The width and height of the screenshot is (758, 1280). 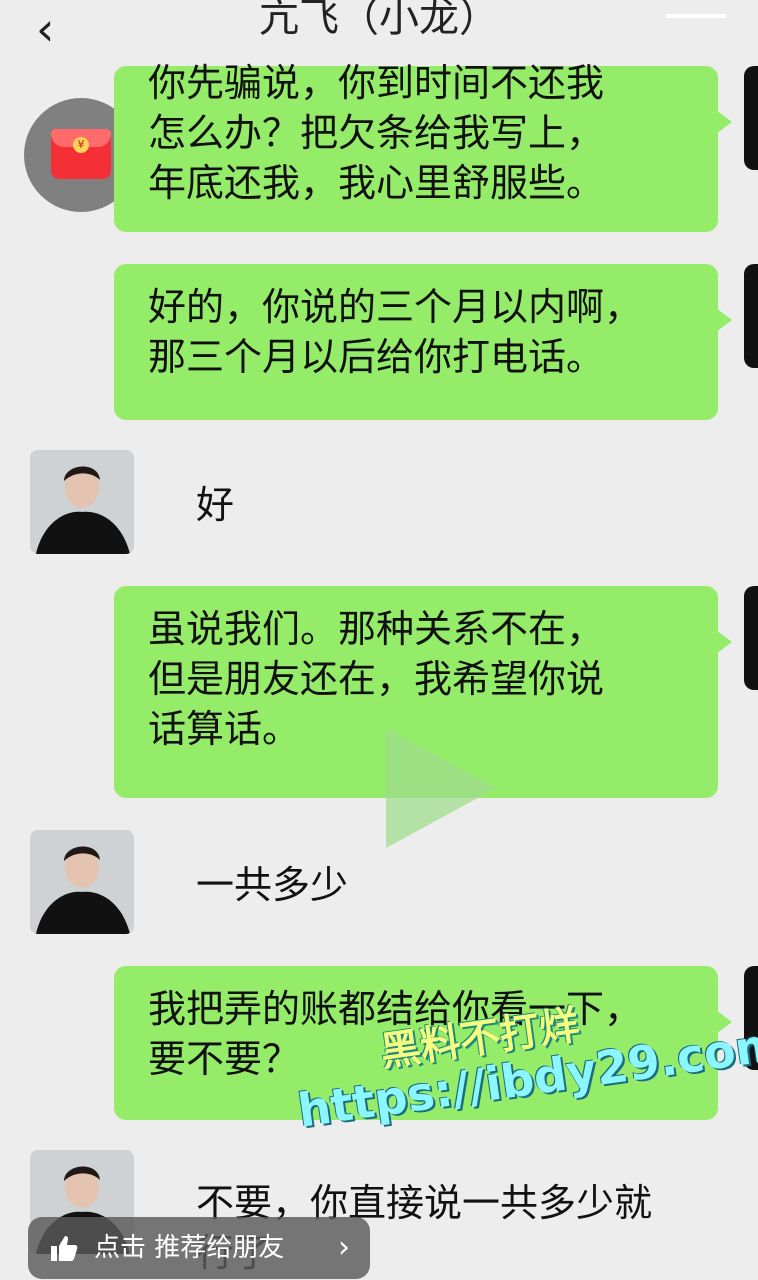 I want to click on chat-header: ‹ 亢飞（小龙）, so click(x=379, y=32).